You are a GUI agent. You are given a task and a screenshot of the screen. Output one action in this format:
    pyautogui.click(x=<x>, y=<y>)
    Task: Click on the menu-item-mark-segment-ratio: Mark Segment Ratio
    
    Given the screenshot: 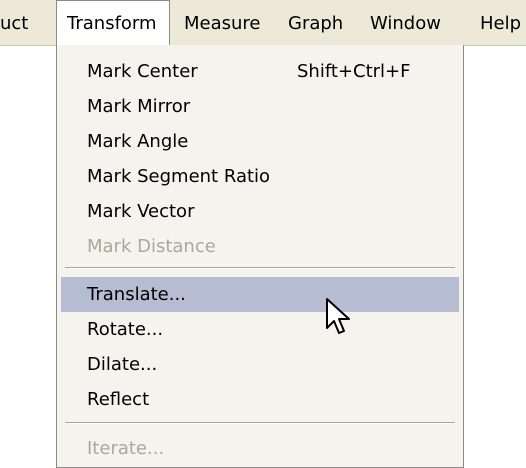 What is the action you would take?
    pyautogui.click(x=260, y=176)
    